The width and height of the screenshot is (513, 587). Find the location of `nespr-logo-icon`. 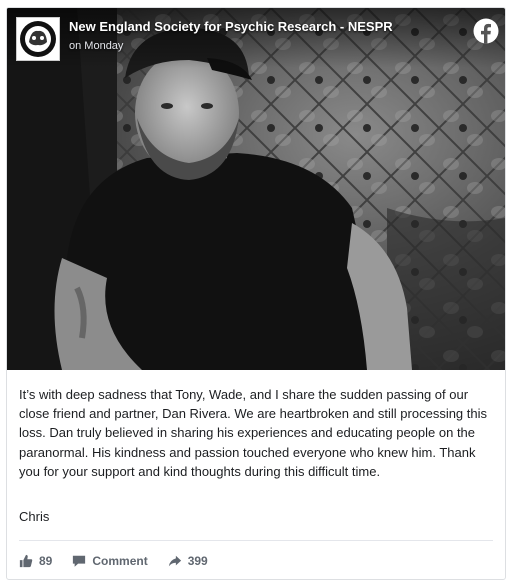

nespr-logo-icon is located at coordinates (38, 39).